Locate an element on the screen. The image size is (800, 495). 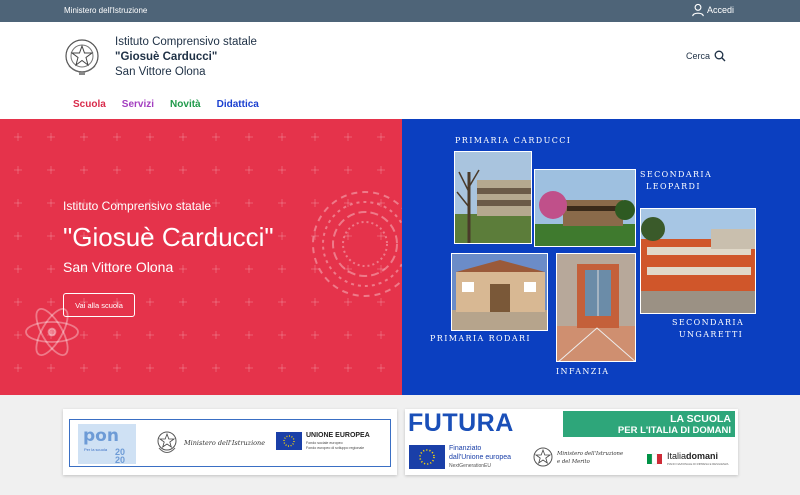
scuola-italia-logo: LA SCUOLA PER L'ITALIA DI DOMANI is located at coordinates (649, 424).